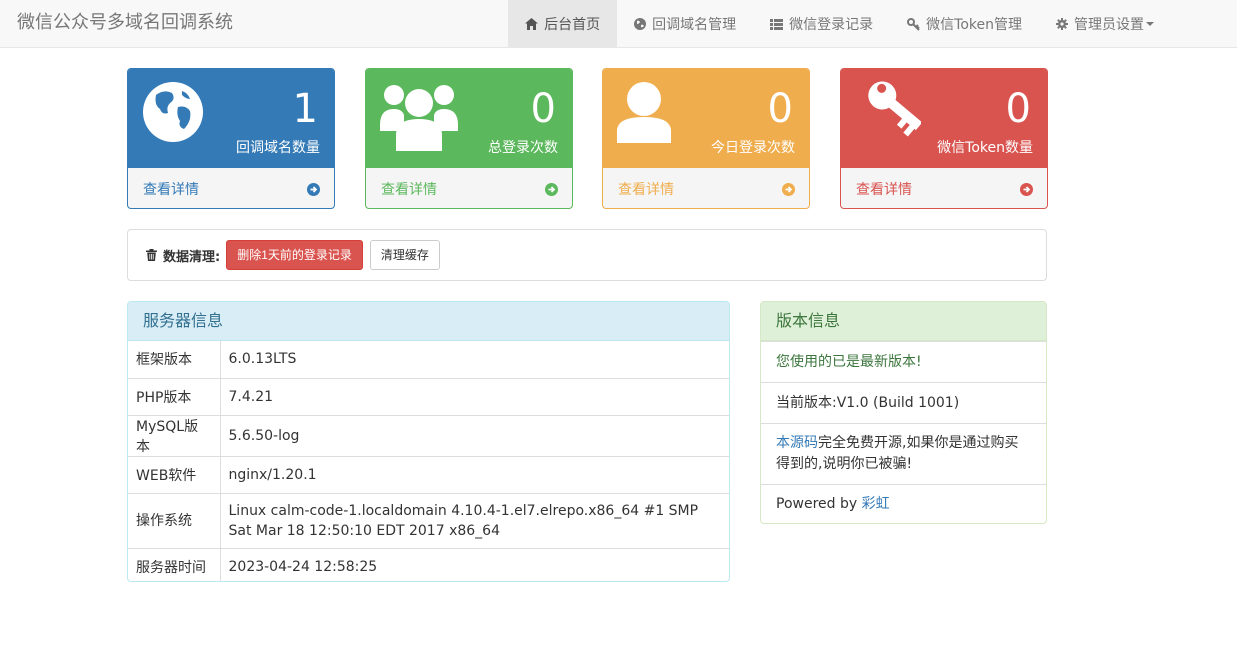 This screenshot has height=648, width=1237. What do you see at coordinates (831, 25) in the screenshot?
I see `nav-label: 微信登录记录` at bounding box center [831, 25].